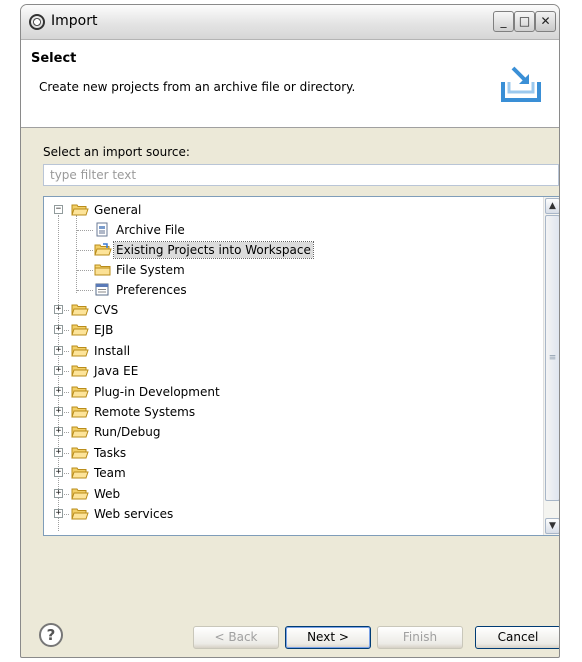 The height and width of the screenshot is (662, 582). I want to click on tree-item-label: File System, so click(150, 270).